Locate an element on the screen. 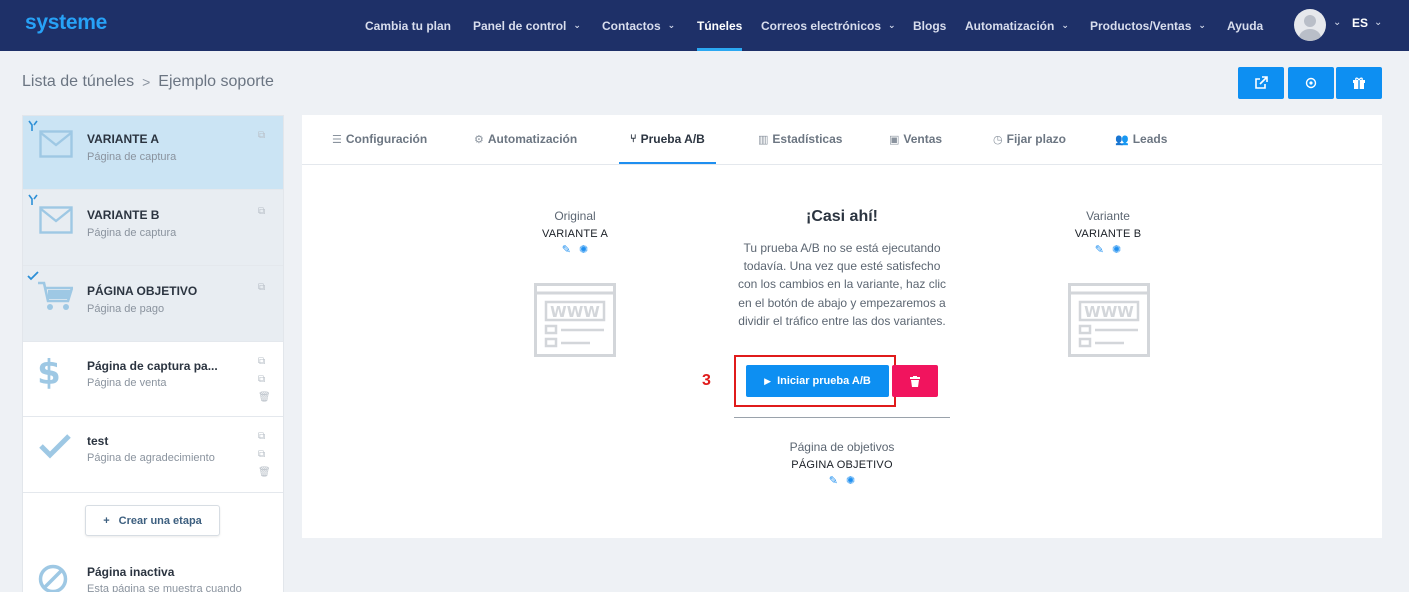 This screenshot has width=1409, height=592. prohibited-icon is located at coordinates (53, 578).